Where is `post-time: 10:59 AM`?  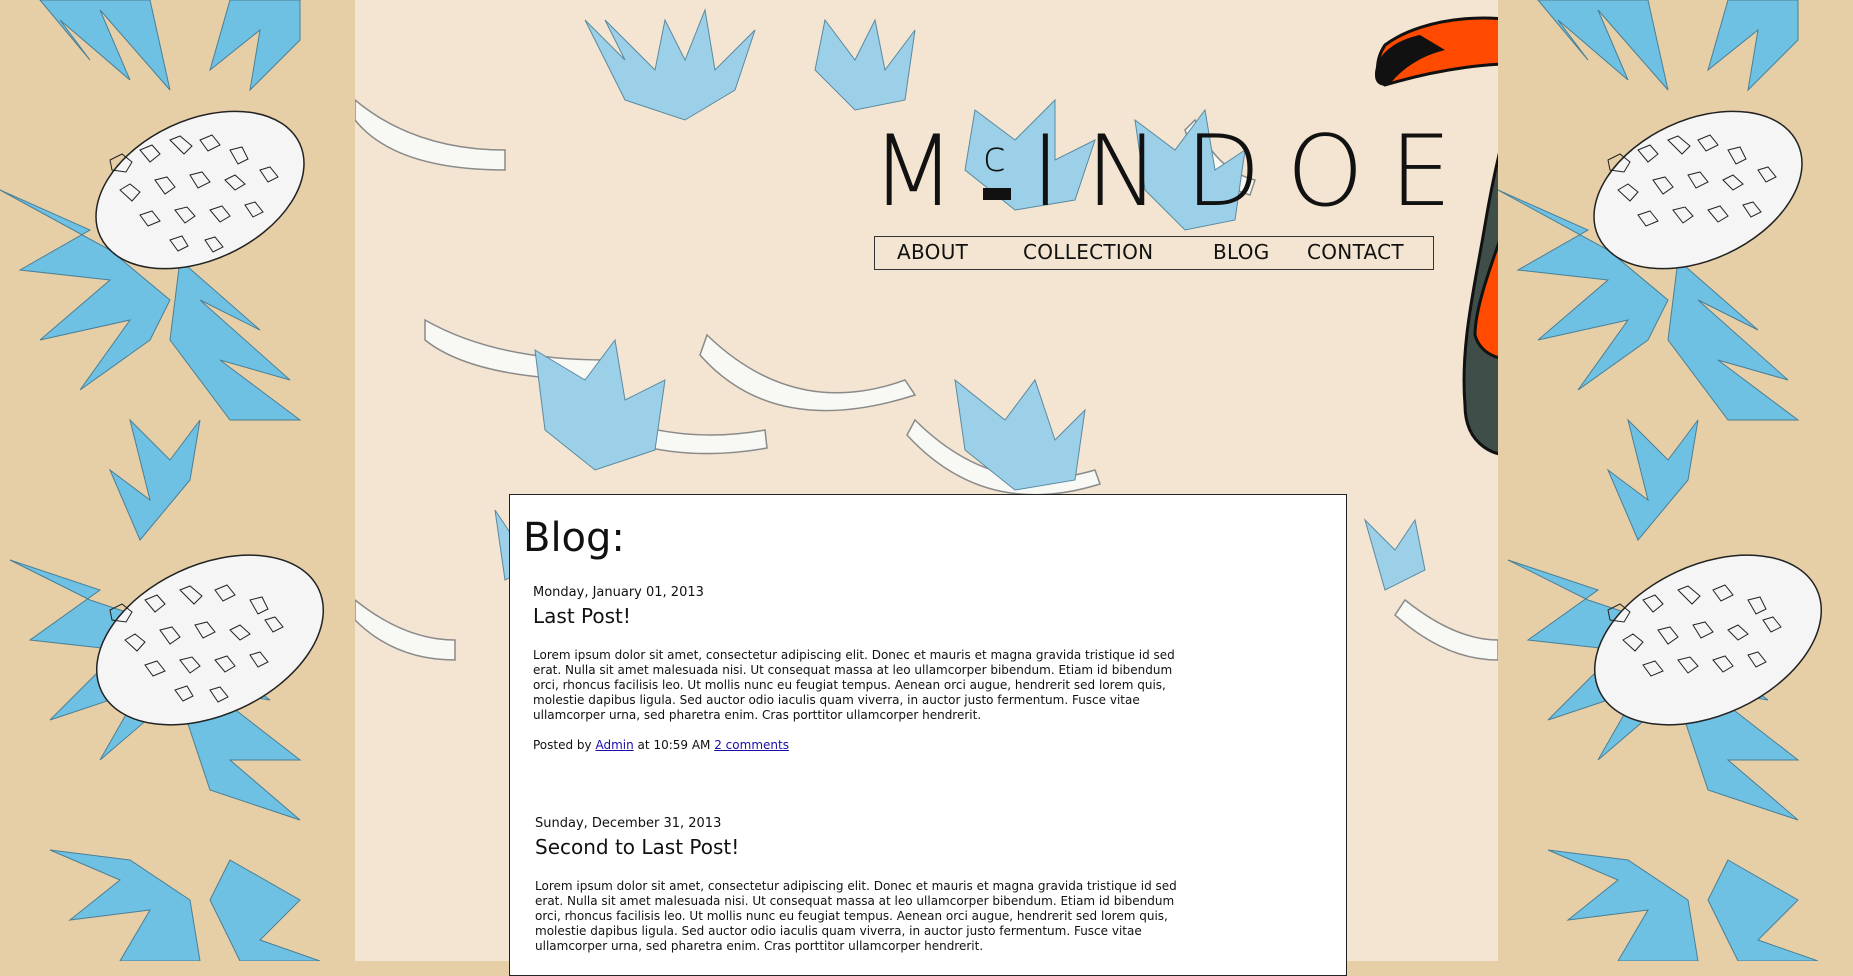 post-time: 10:59 AM is located at coordinates (682, 745).